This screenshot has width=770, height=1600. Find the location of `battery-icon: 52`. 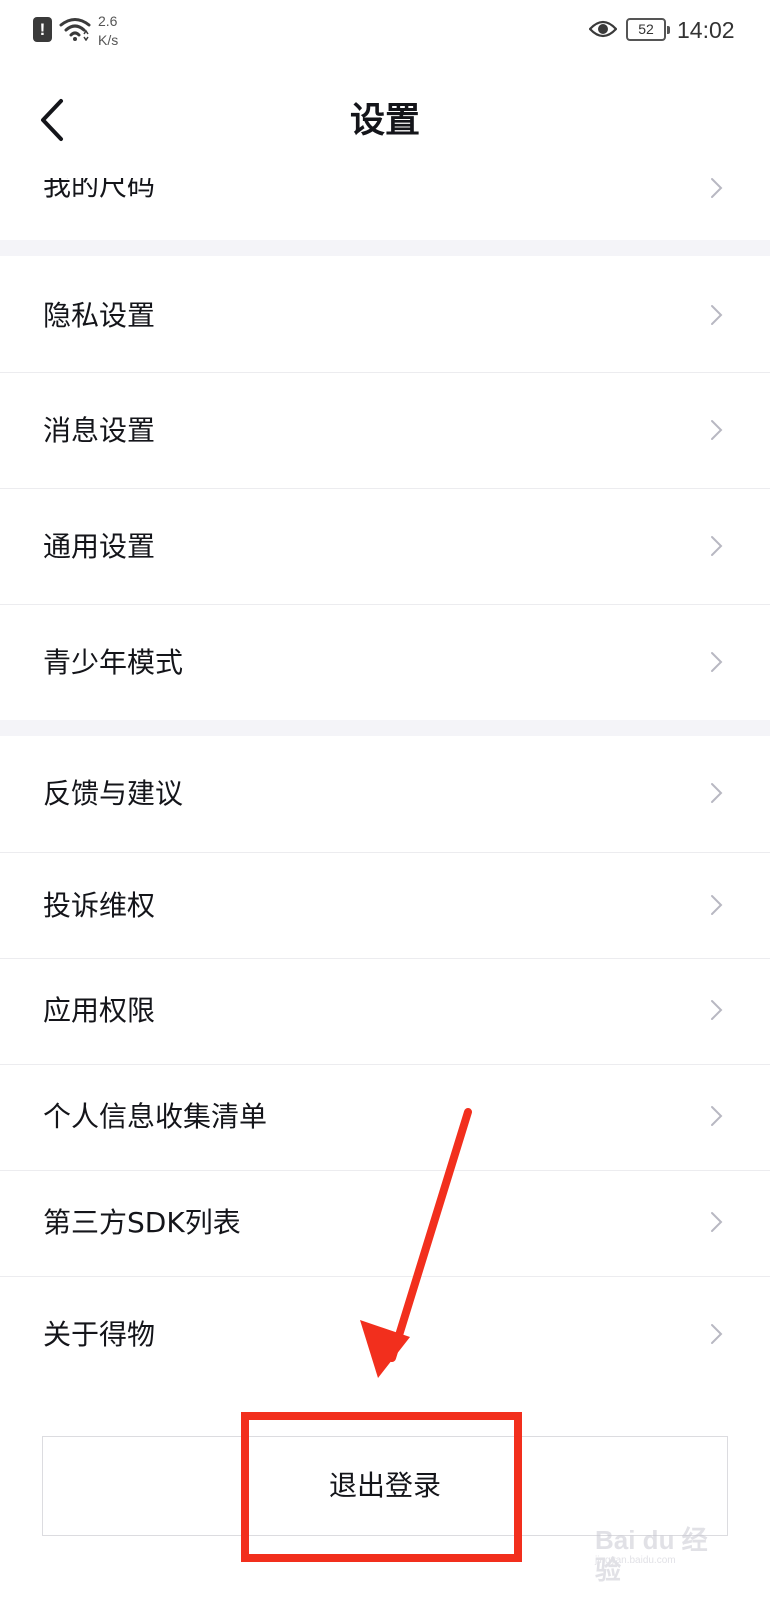

battery-icon: 52 is located at coordinates (648, 29).